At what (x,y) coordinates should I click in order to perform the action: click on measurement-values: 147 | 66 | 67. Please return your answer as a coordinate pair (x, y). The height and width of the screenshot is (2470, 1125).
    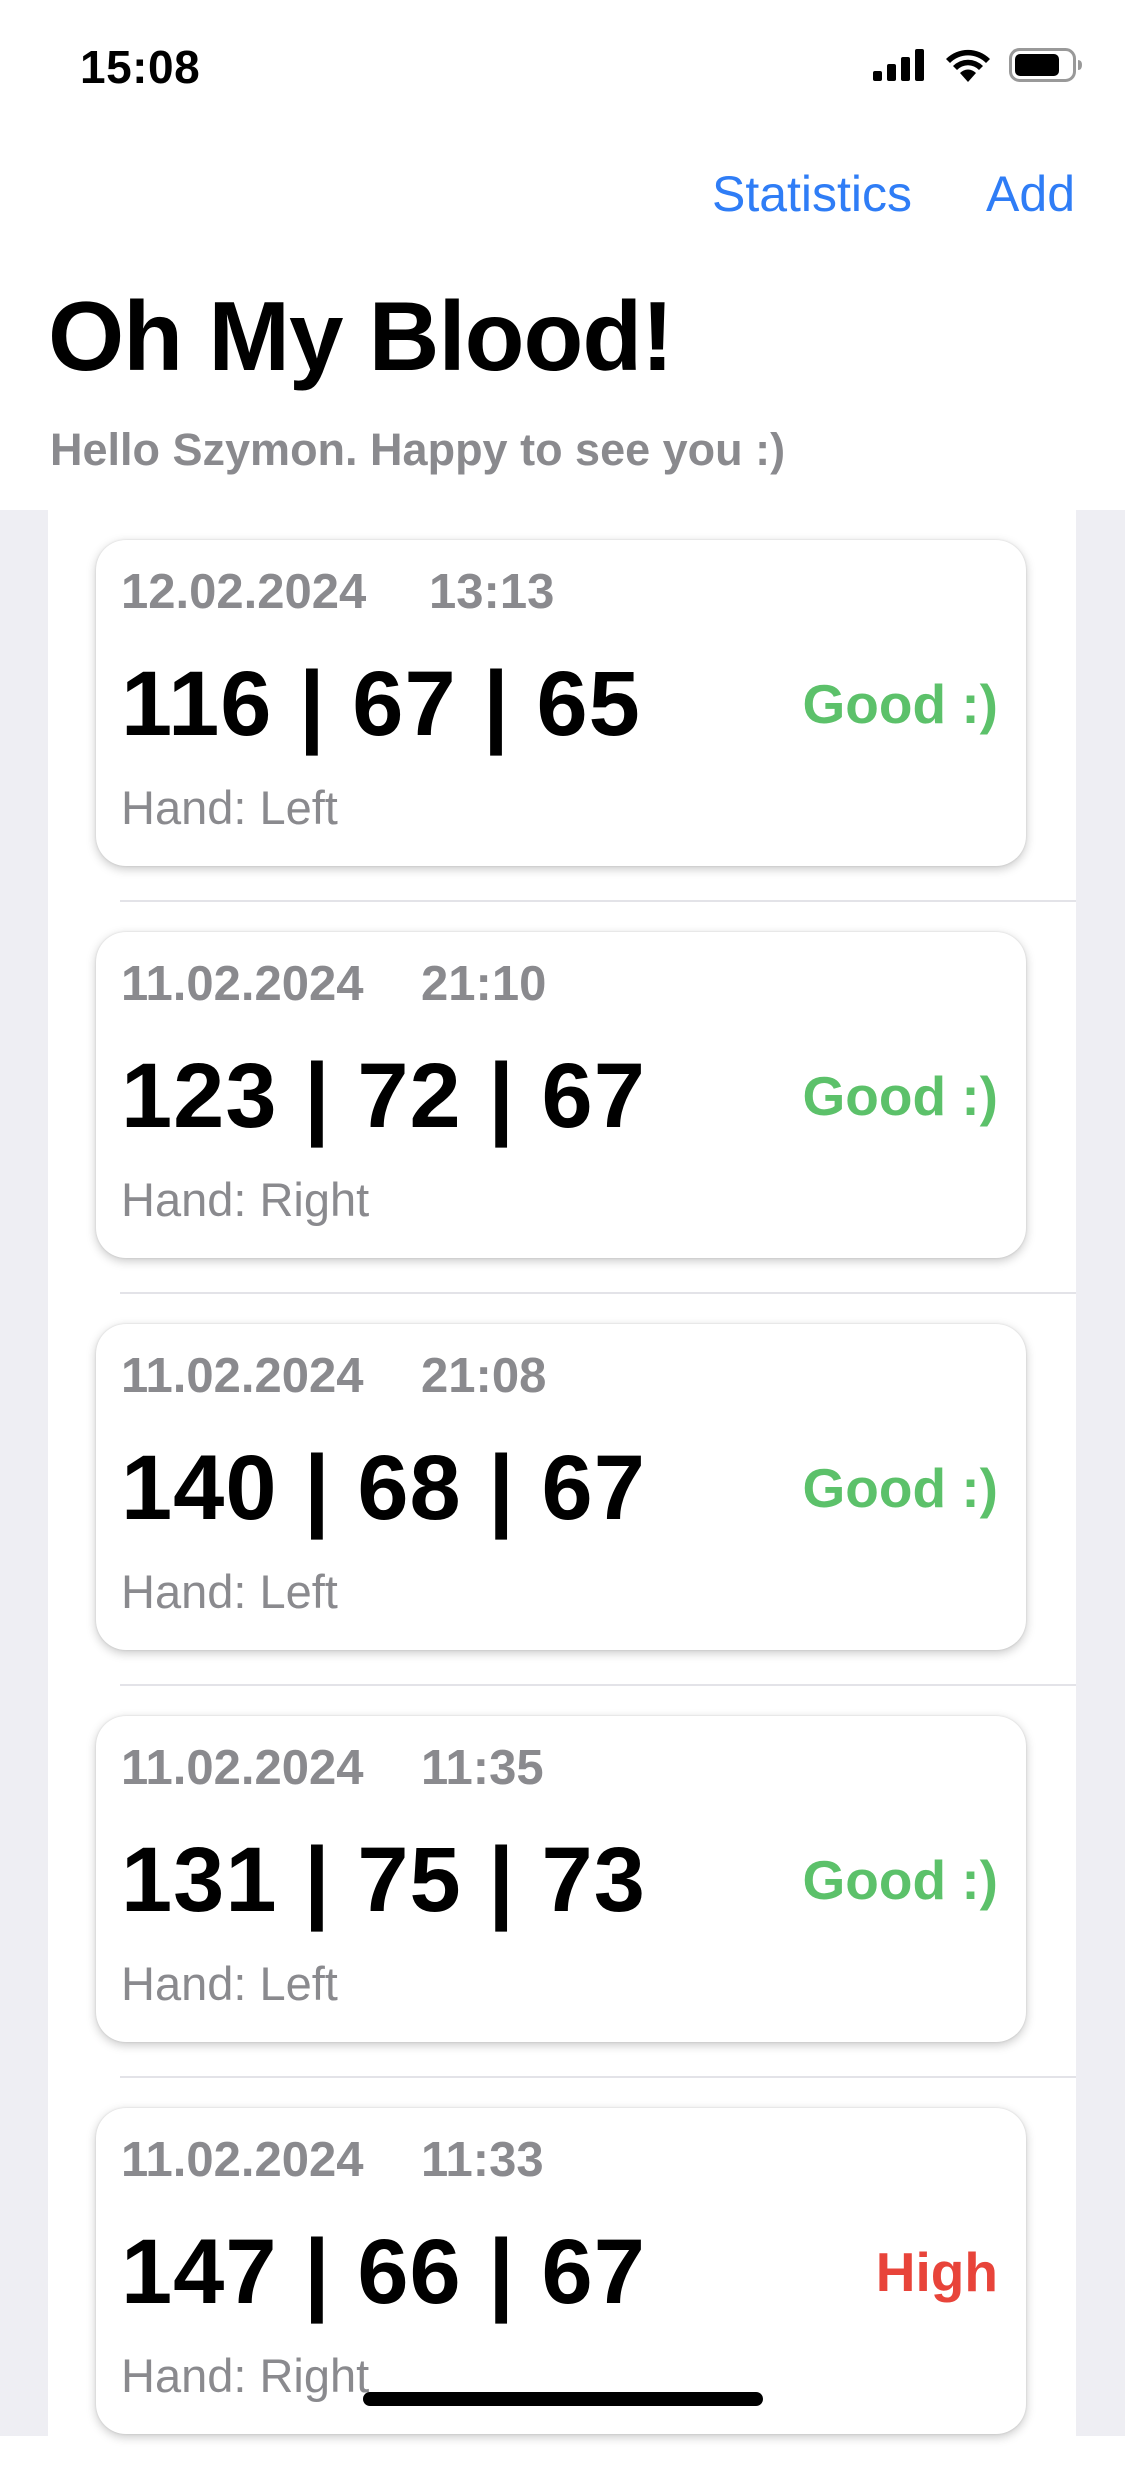
    Looking at the image, I should click on (383, 2272).